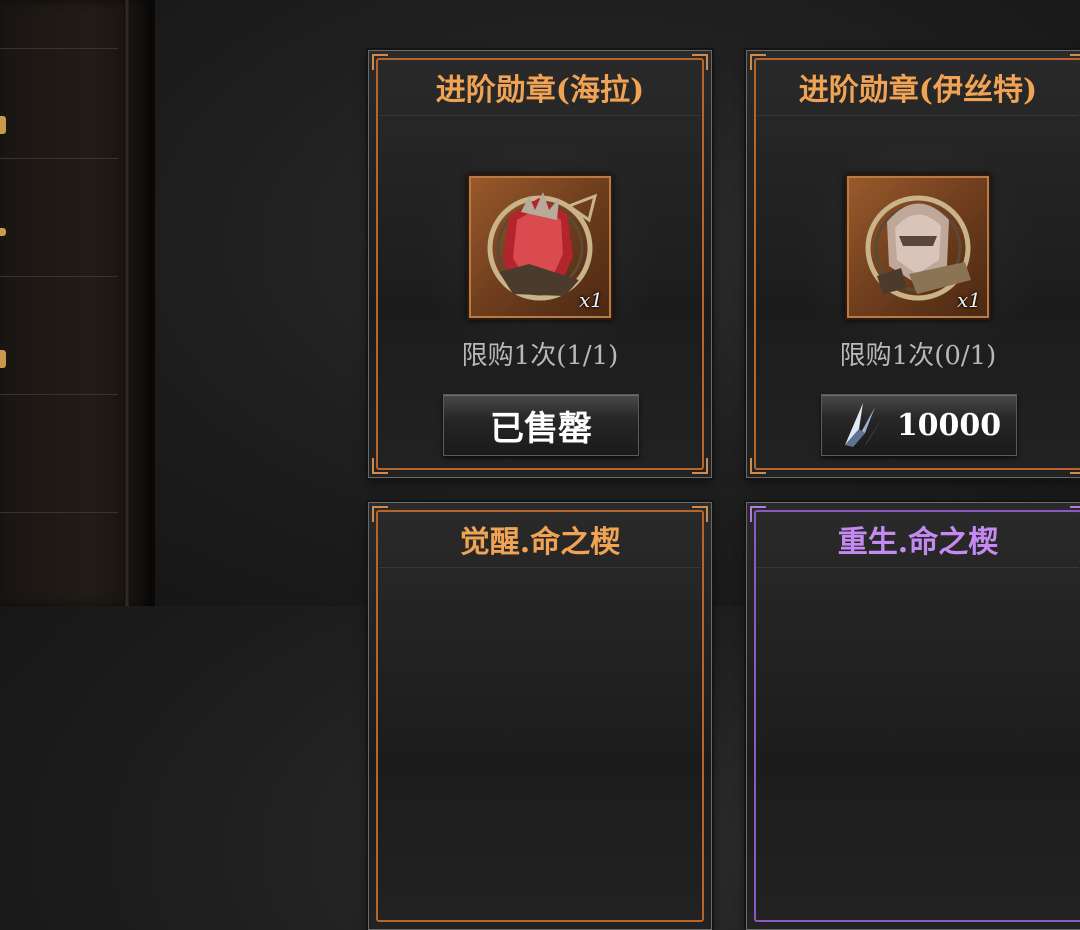 Image resolution: width=1080 pixels, height=930 pixels. What do you see at coordinates (127, 303) in the screenshot?
I see `sidebar-seam` at bounding box center [127, 303].